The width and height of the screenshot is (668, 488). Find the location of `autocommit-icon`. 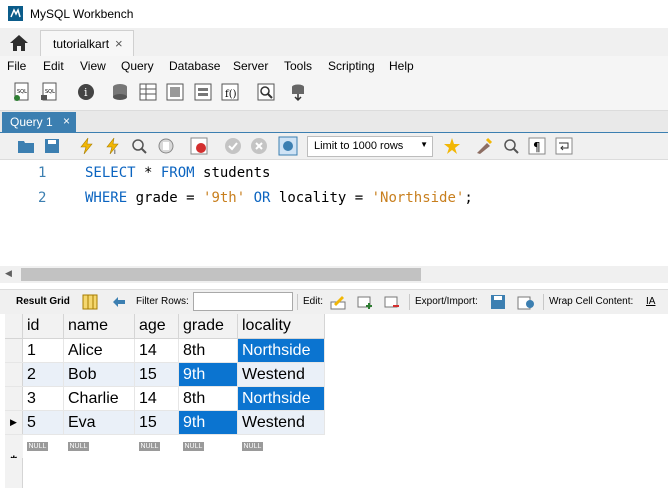

autocommit-icon is located at coordinates (288, 146).